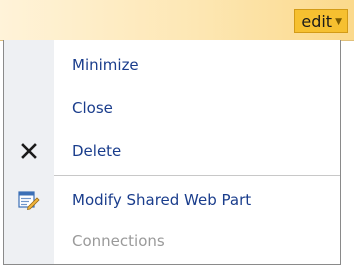 This screenshot has height=265, width=354. I want to click on edit-properties-icon, so click(29, 200).